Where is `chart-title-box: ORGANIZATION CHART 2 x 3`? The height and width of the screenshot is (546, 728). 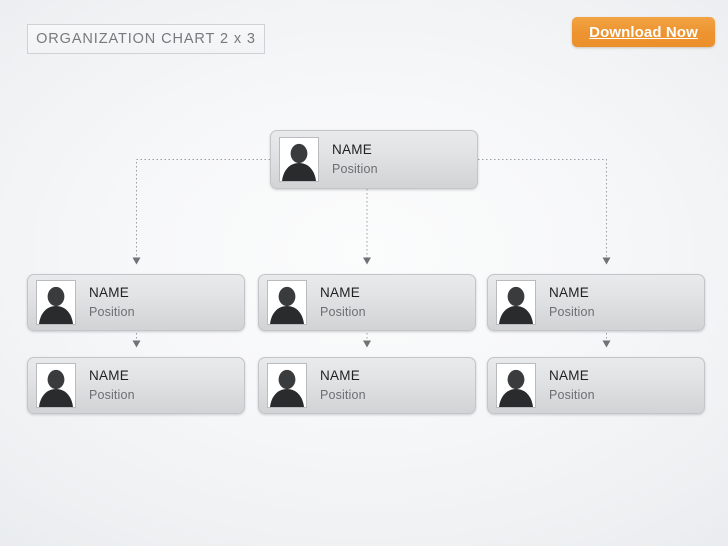 chart-title-box: ORGANIZATION CHART 2 x 3 is located at coordinates (146, 39).